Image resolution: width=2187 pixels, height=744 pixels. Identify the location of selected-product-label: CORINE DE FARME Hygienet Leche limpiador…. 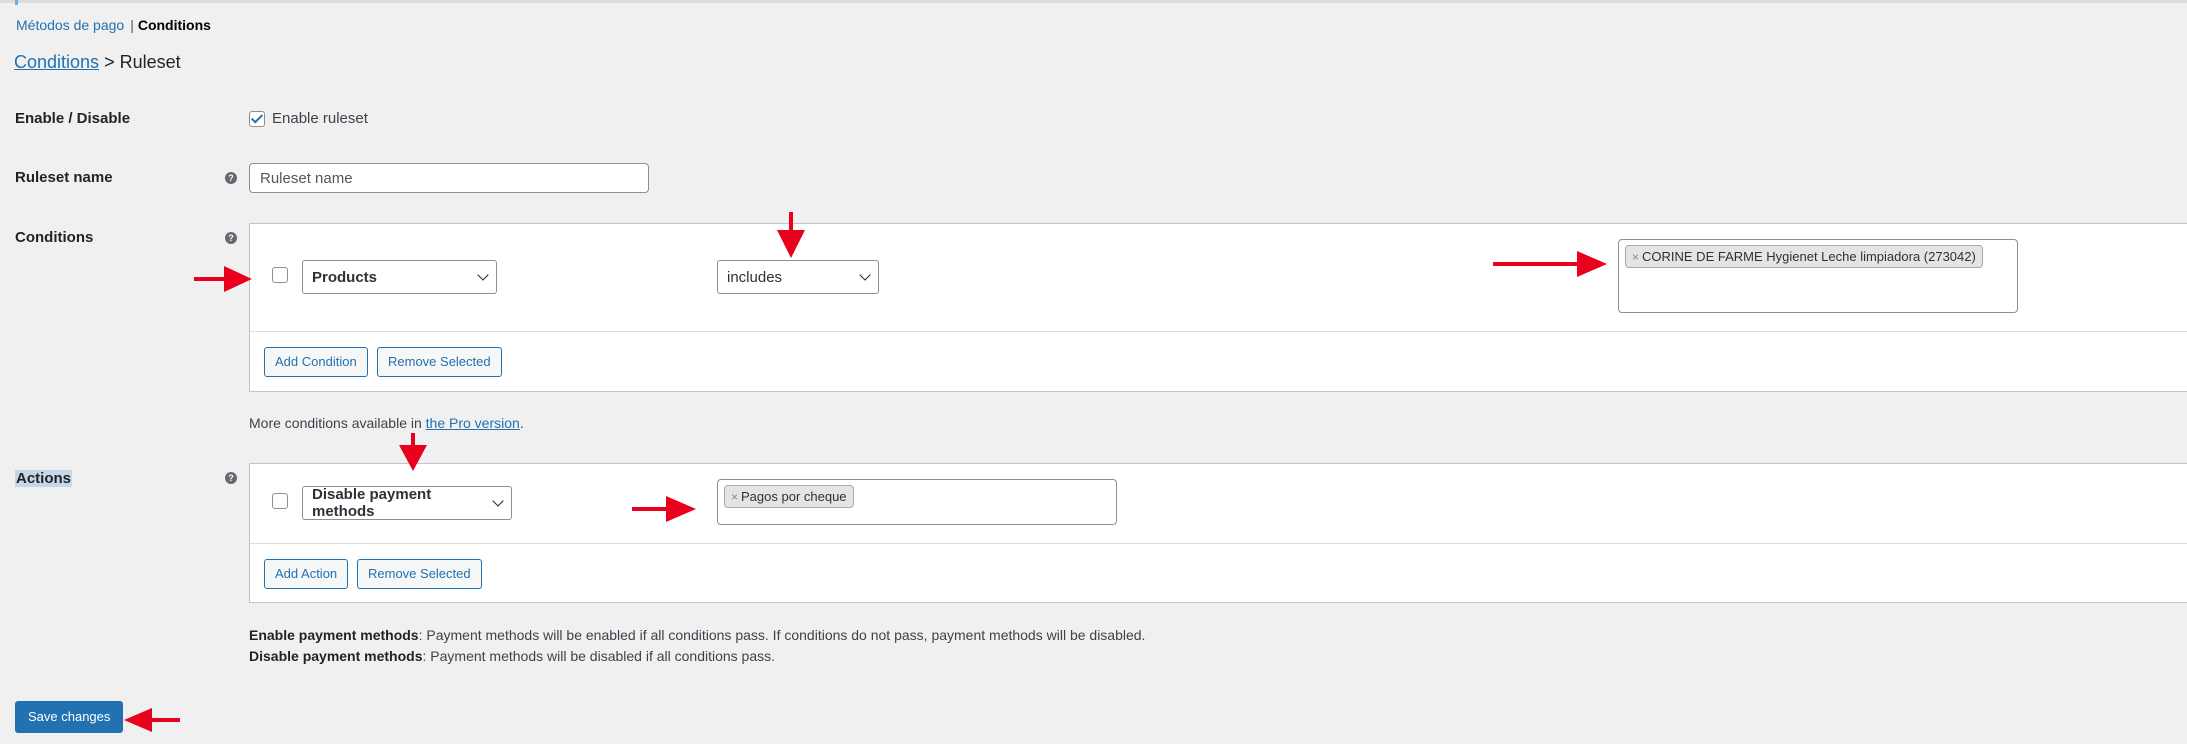
(1809, 256).